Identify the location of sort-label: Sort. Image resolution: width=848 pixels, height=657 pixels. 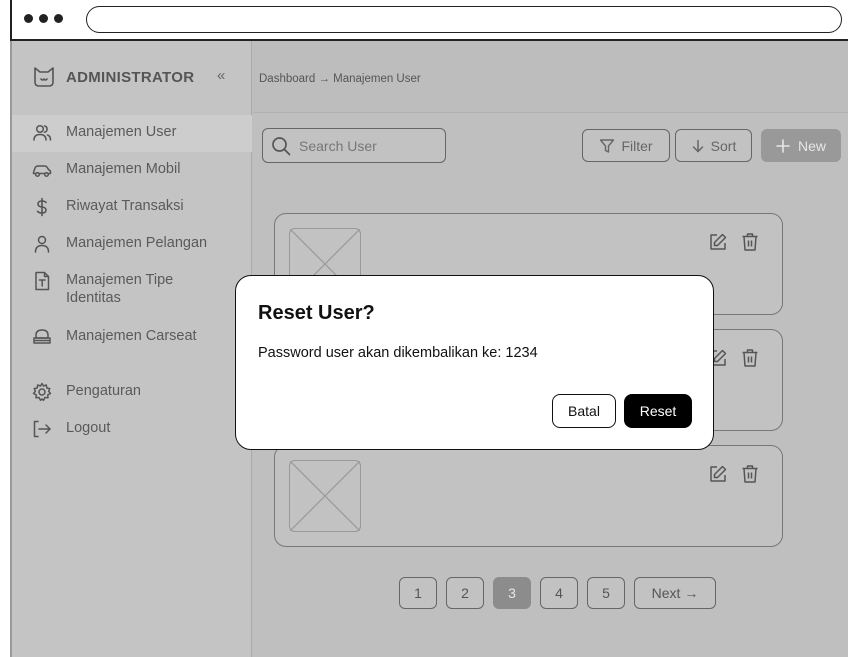
(723, 145).